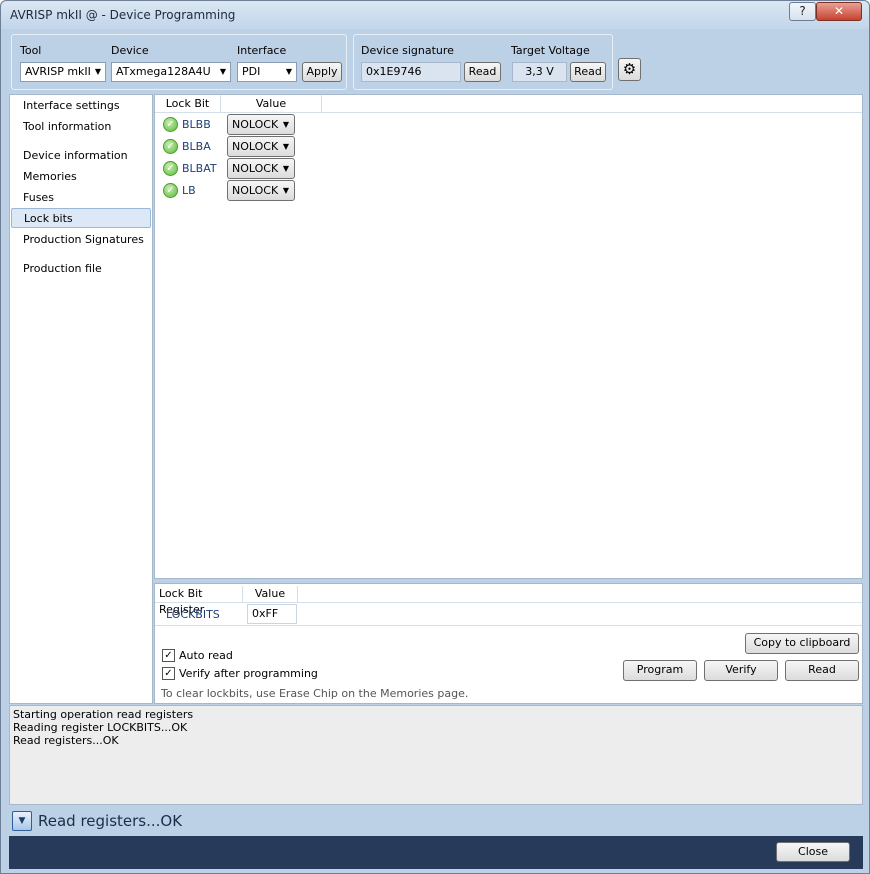  What do you see at coordinates (201, 601) in the screenshot?
I see `column-header-register: Lock Bit Register` at bounding box center [201, 601].